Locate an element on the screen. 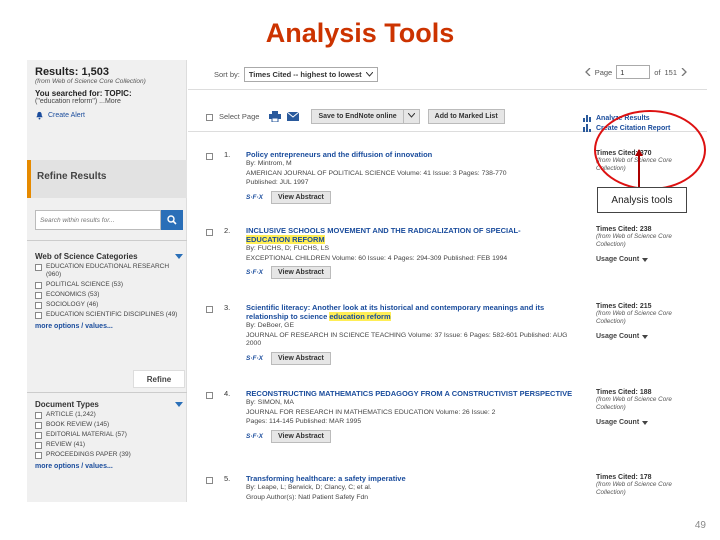 This screenshot has height=540, width=720. searched-query: ("education reform") ...More is located at coordinates (106, 101).